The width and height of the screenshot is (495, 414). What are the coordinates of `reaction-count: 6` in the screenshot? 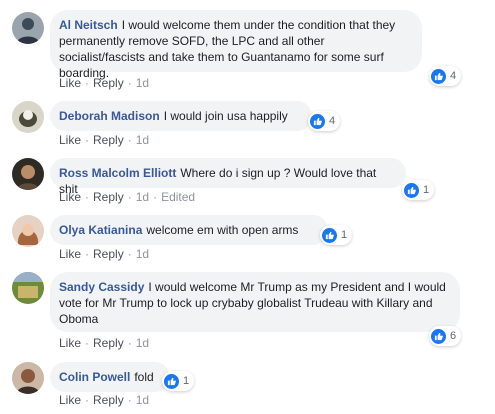 It's located at (445, 336).